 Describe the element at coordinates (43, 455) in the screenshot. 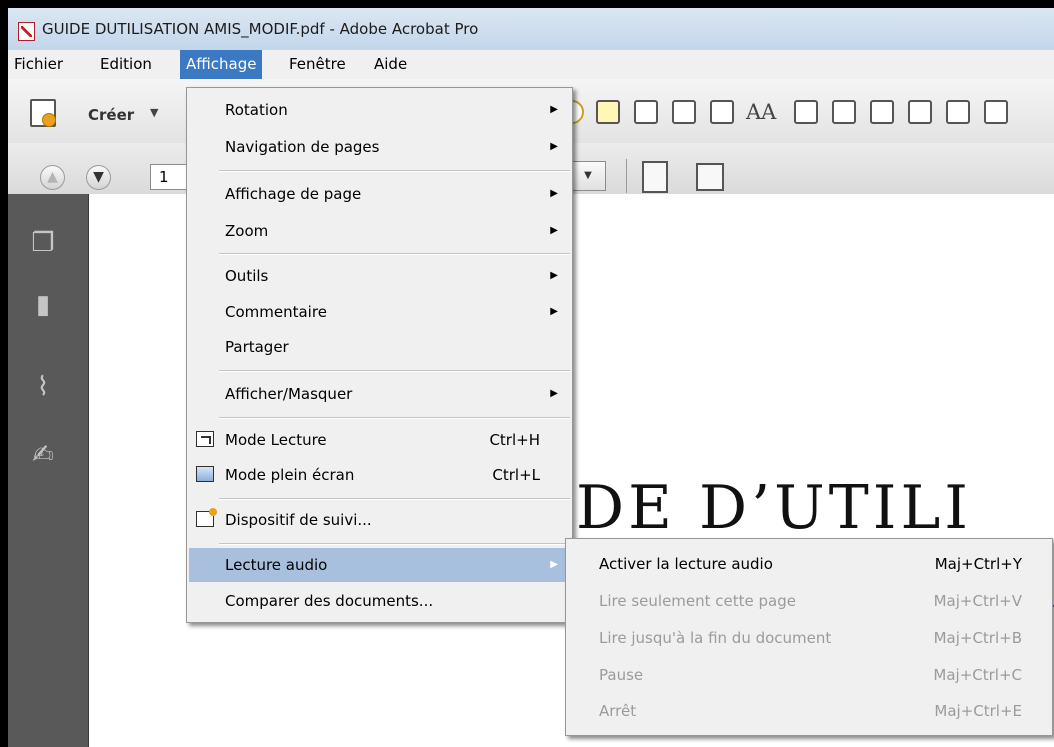

I see `signatures-icon: ✍` at that location.